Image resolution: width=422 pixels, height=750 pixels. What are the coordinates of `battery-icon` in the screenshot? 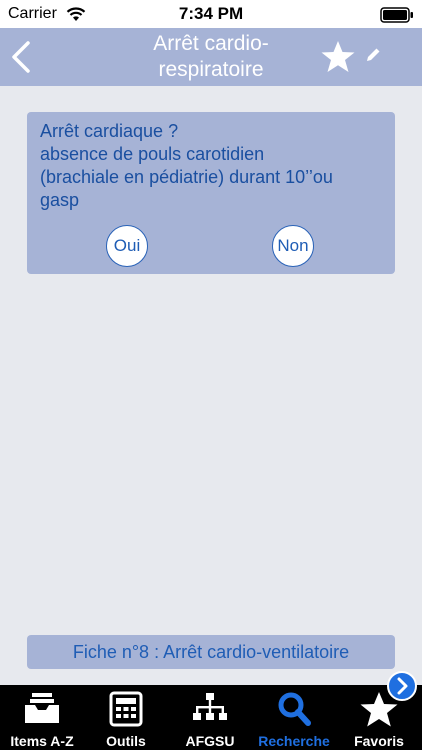 It's located at (396, 15).